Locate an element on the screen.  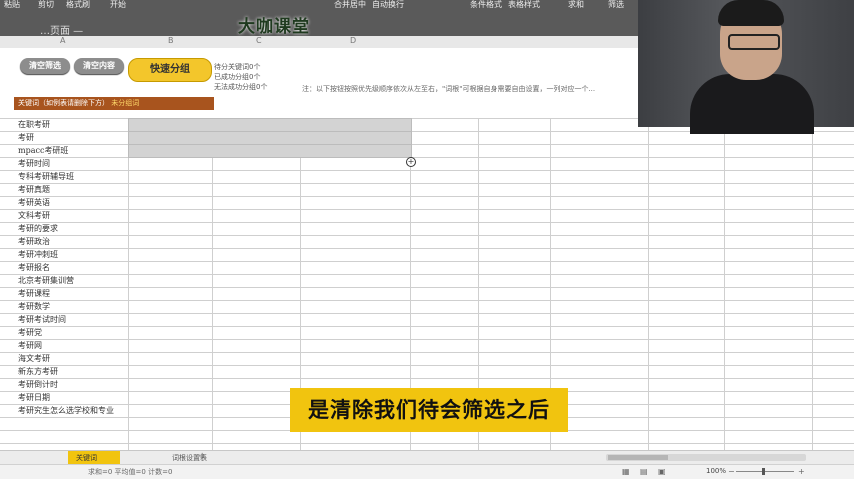
video-subtitle: 是清除我们待会筛选之后 is located at coordinates (429, 410).